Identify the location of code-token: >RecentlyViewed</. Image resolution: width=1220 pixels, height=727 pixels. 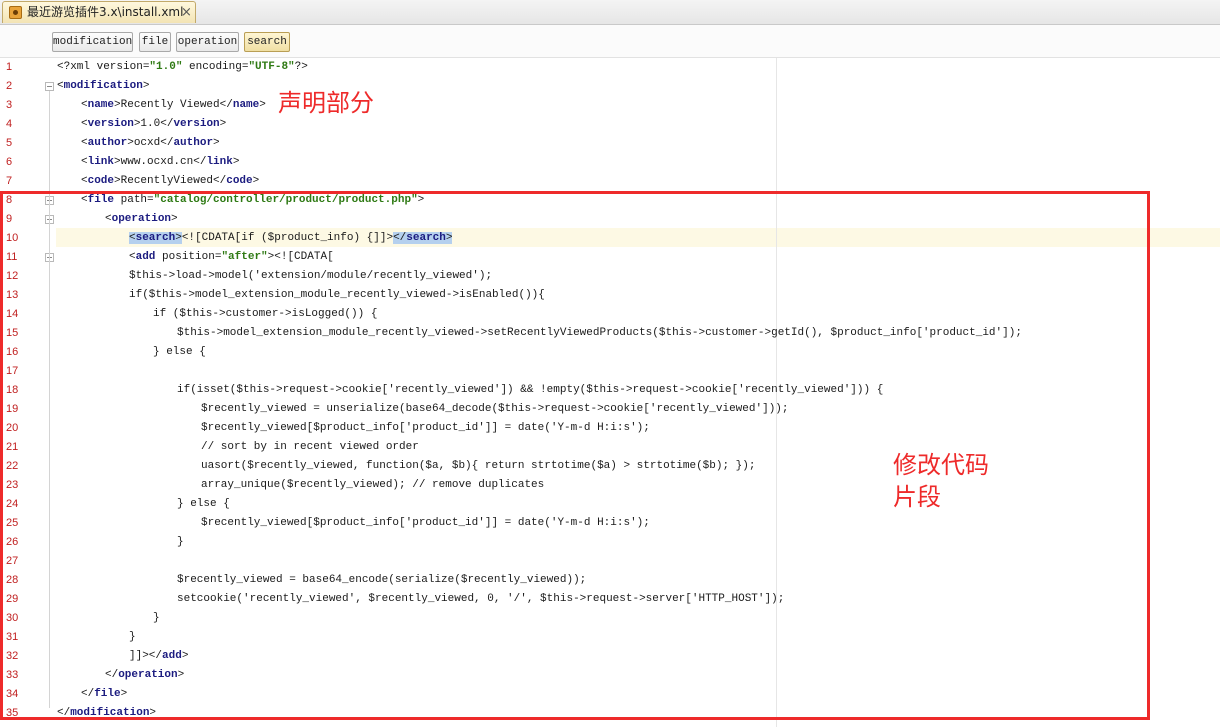
(170, 181).